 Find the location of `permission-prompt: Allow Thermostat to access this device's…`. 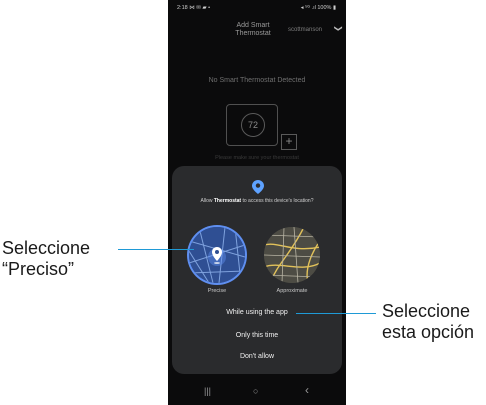

permission-prompt: Allow Thermostat to access this device's… is located at coordinates (257, 201).